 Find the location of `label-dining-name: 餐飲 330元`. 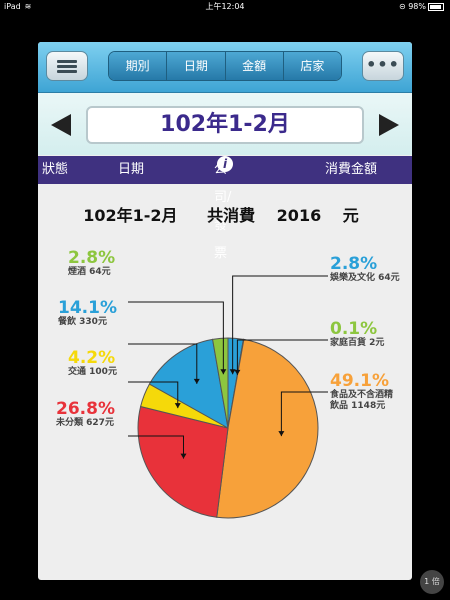

label-dining-name: 餐飲 330元 is located at coordinates (82, 322).